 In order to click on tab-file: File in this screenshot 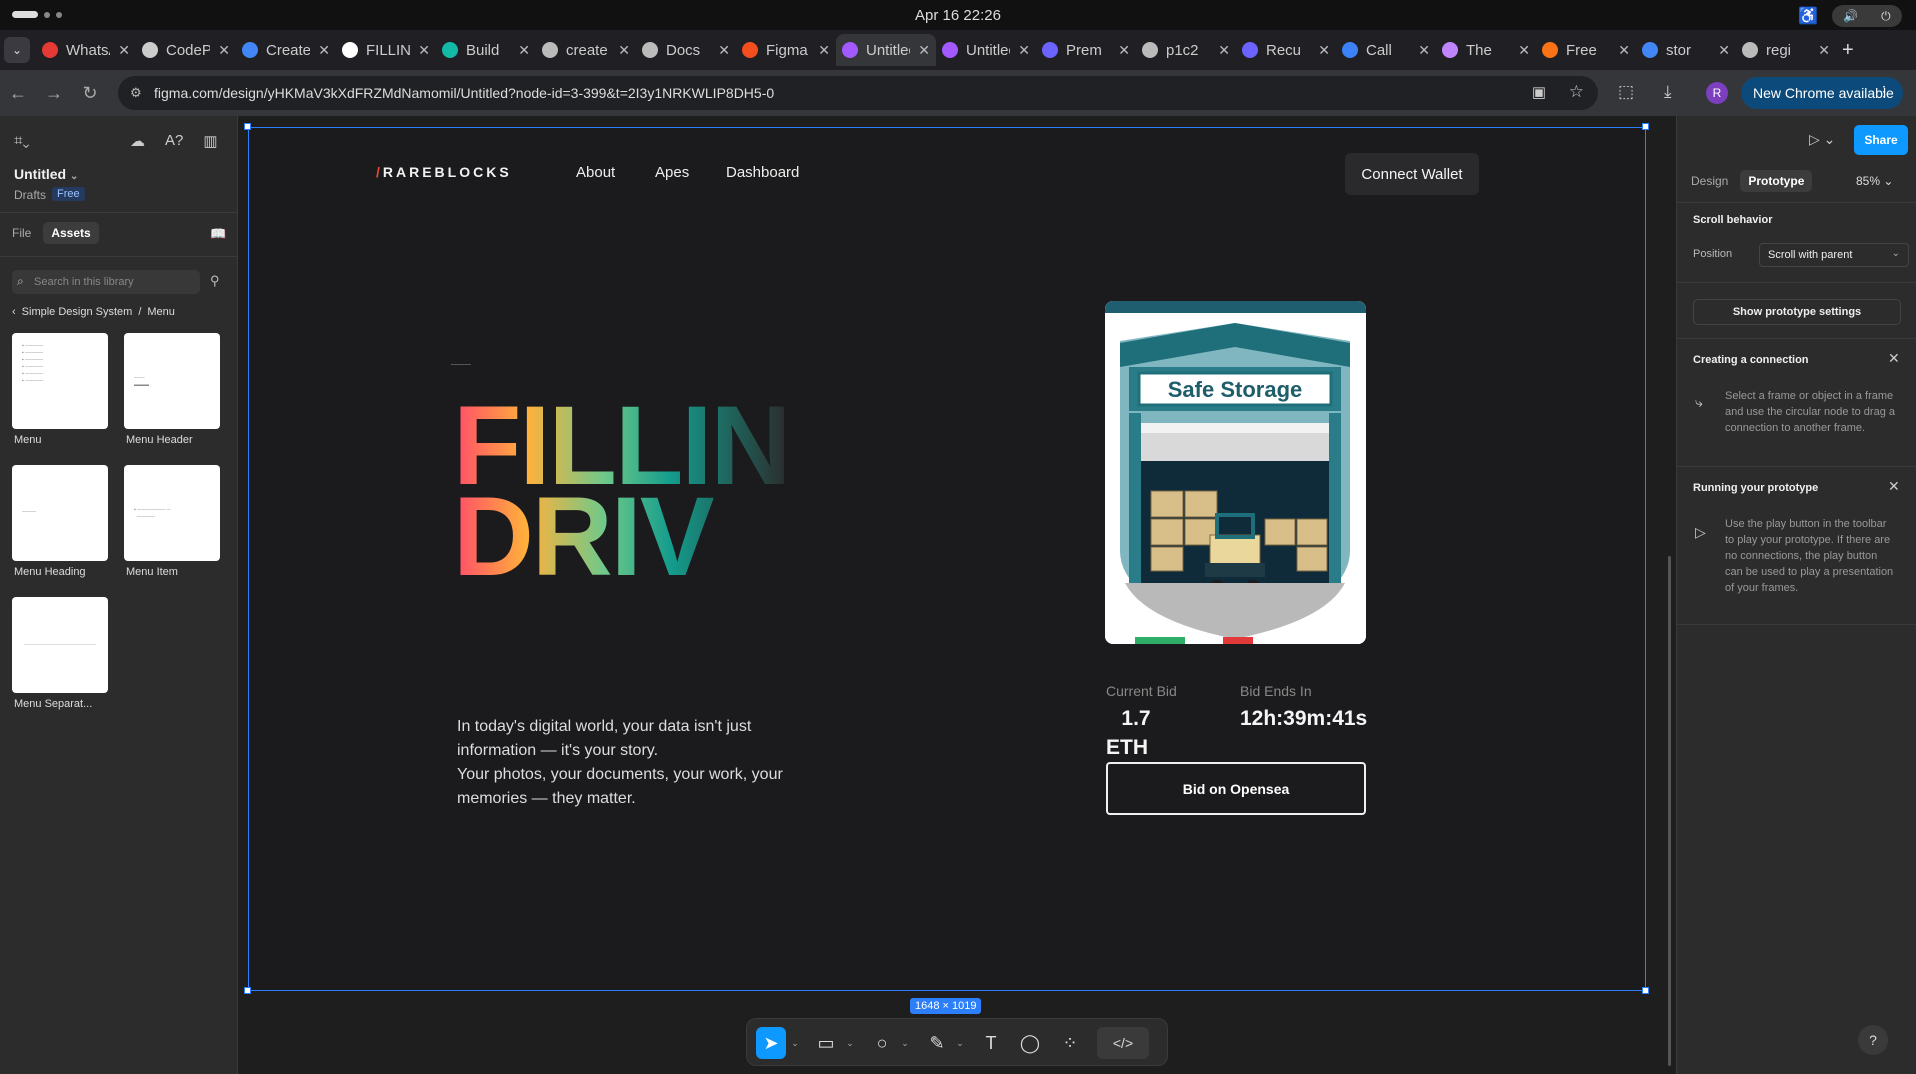, I will do `click(21, 233)`.